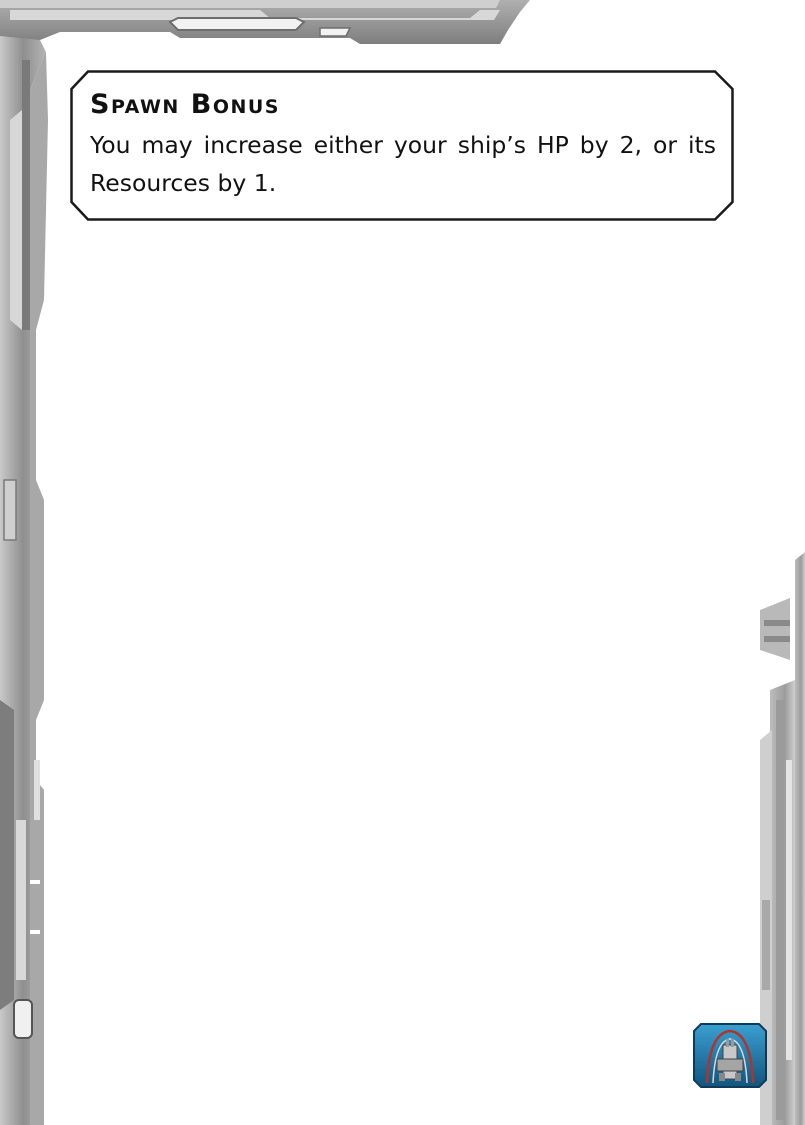 This screenshot has height=1125, width=805. Describe the element at coordinates (730, 1055) in the screenshot. I see `ship-arch-emblem-icon` at that location.